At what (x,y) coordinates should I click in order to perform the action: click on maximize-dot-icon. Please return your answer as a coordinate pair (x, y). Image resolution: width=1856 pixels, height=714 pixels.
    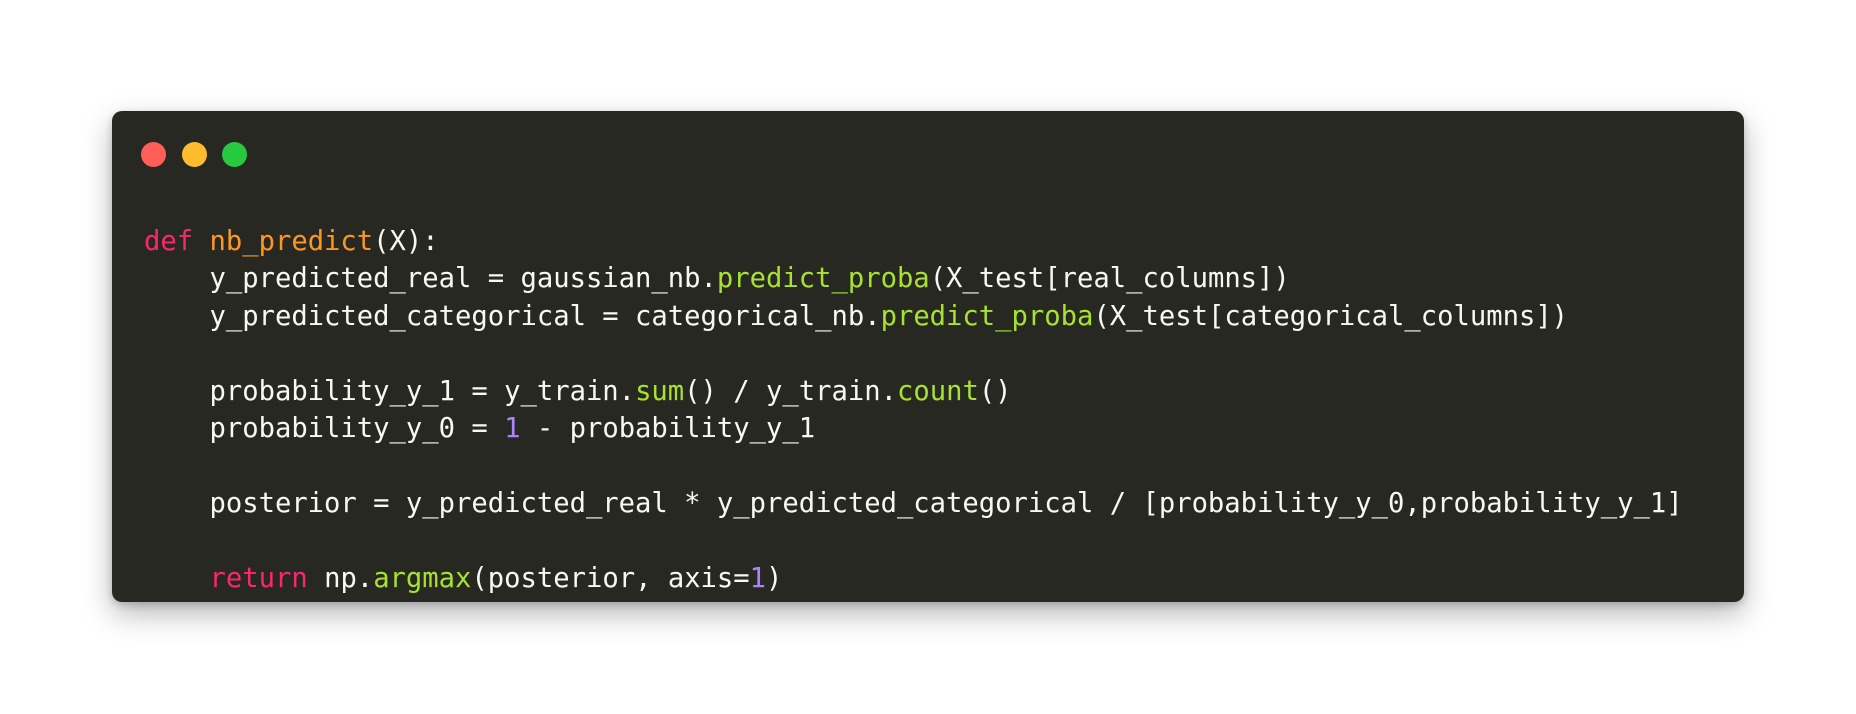
    Looking at the image, I should click on (234, 154).